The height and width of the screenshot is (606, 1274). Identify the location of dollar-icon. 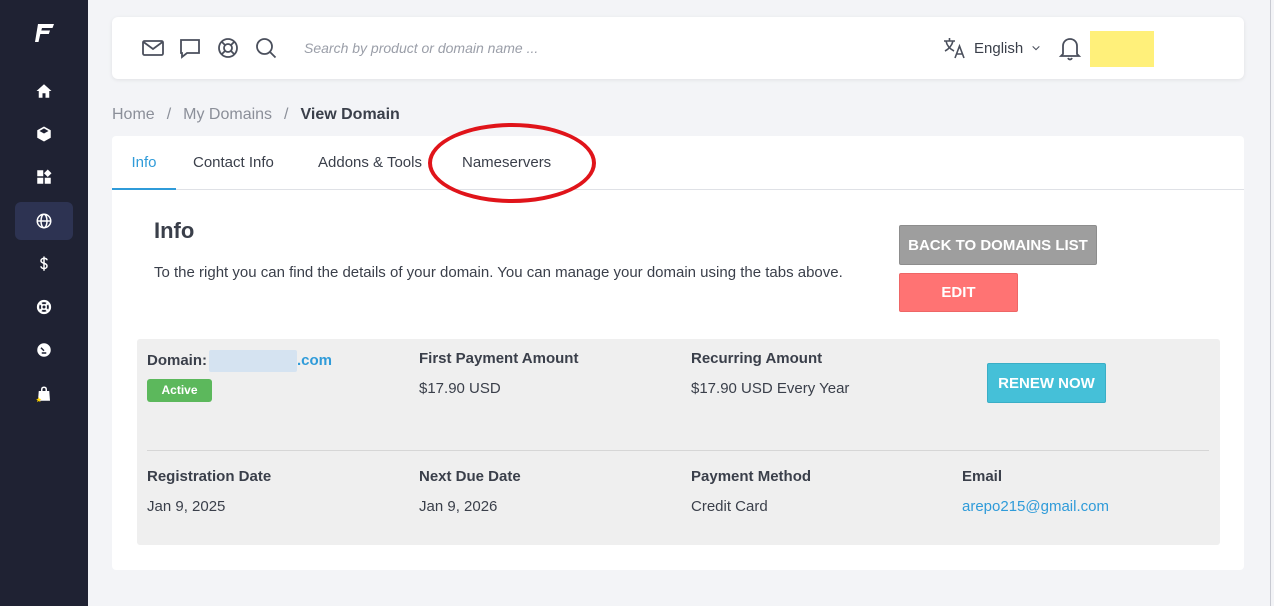
(44, 263).